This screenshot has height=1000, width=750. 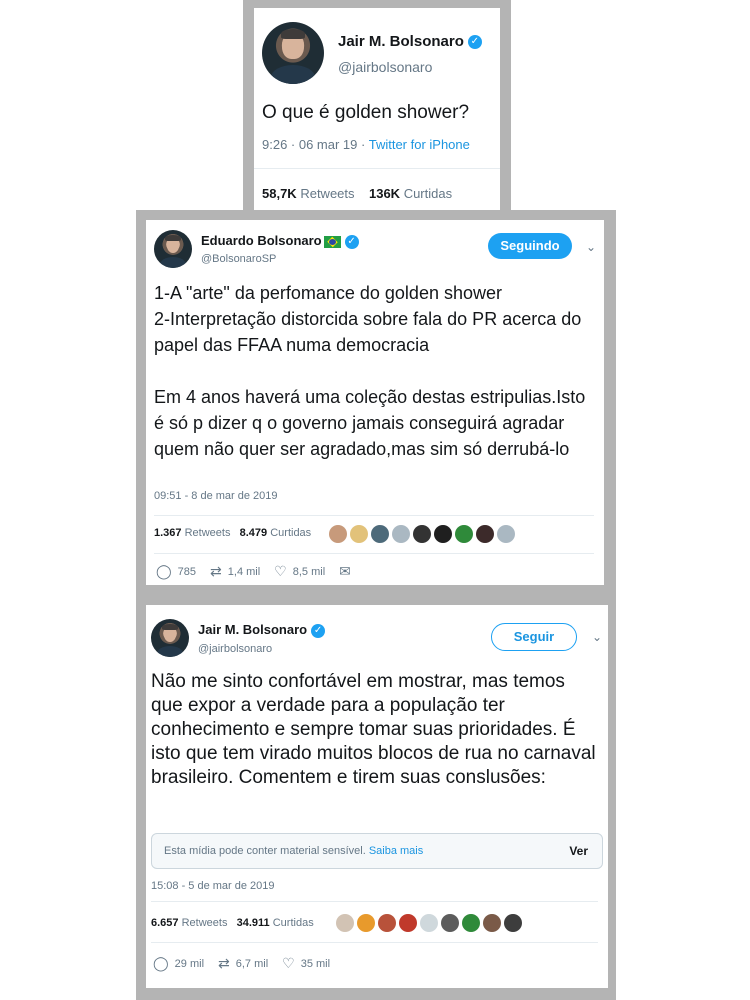 I want to click on tweet-actions: ◯ 785 ⇄ 1,4 mil ♡ 8,5 mil ✉, so click(x=263, y=571).